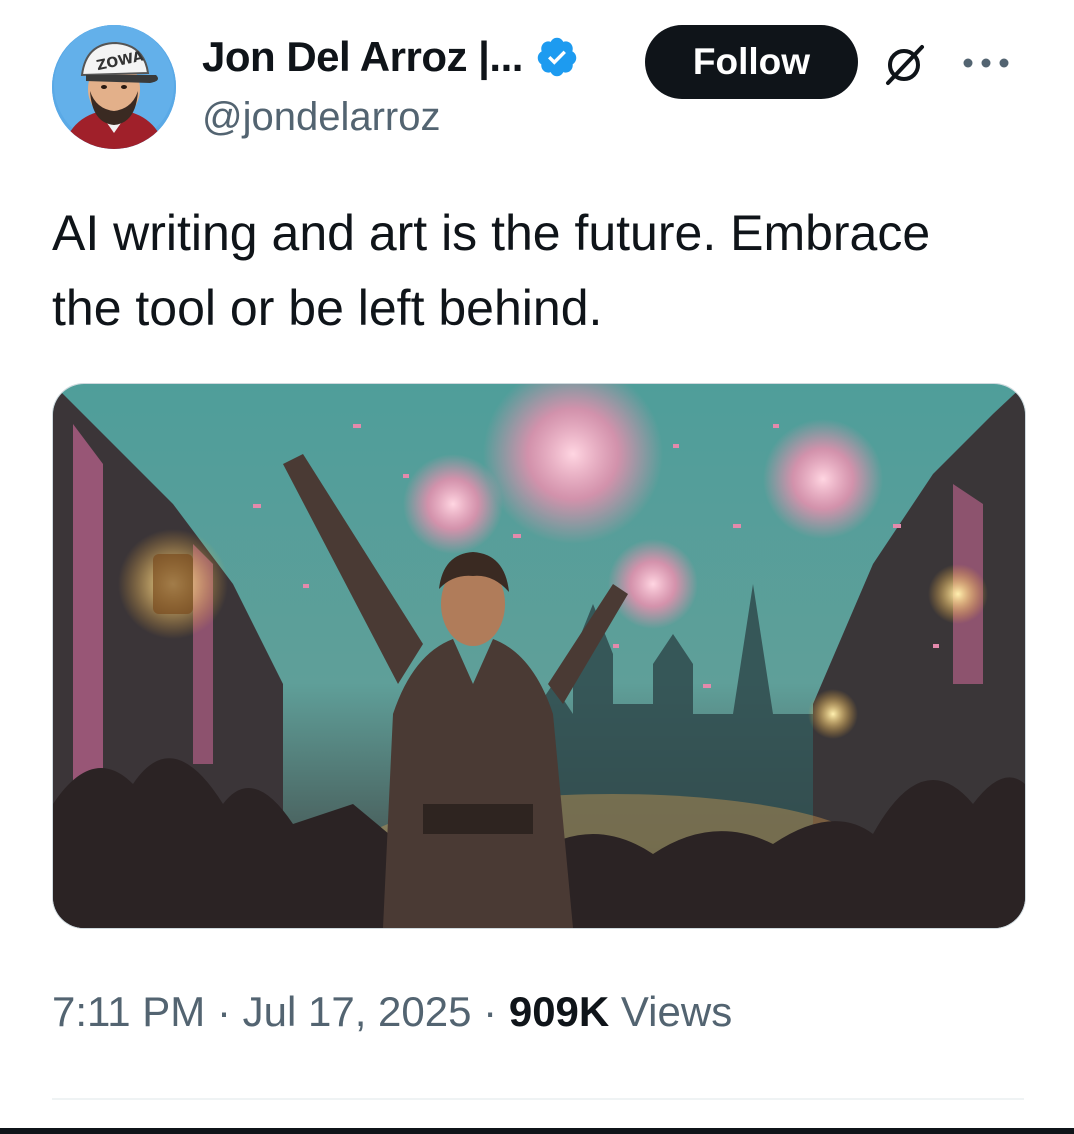 The height and width of the screenshot is (1134, 1074). Describe the element at coordinates (538, 1099) in the screenshot. I see `divider` at that location.